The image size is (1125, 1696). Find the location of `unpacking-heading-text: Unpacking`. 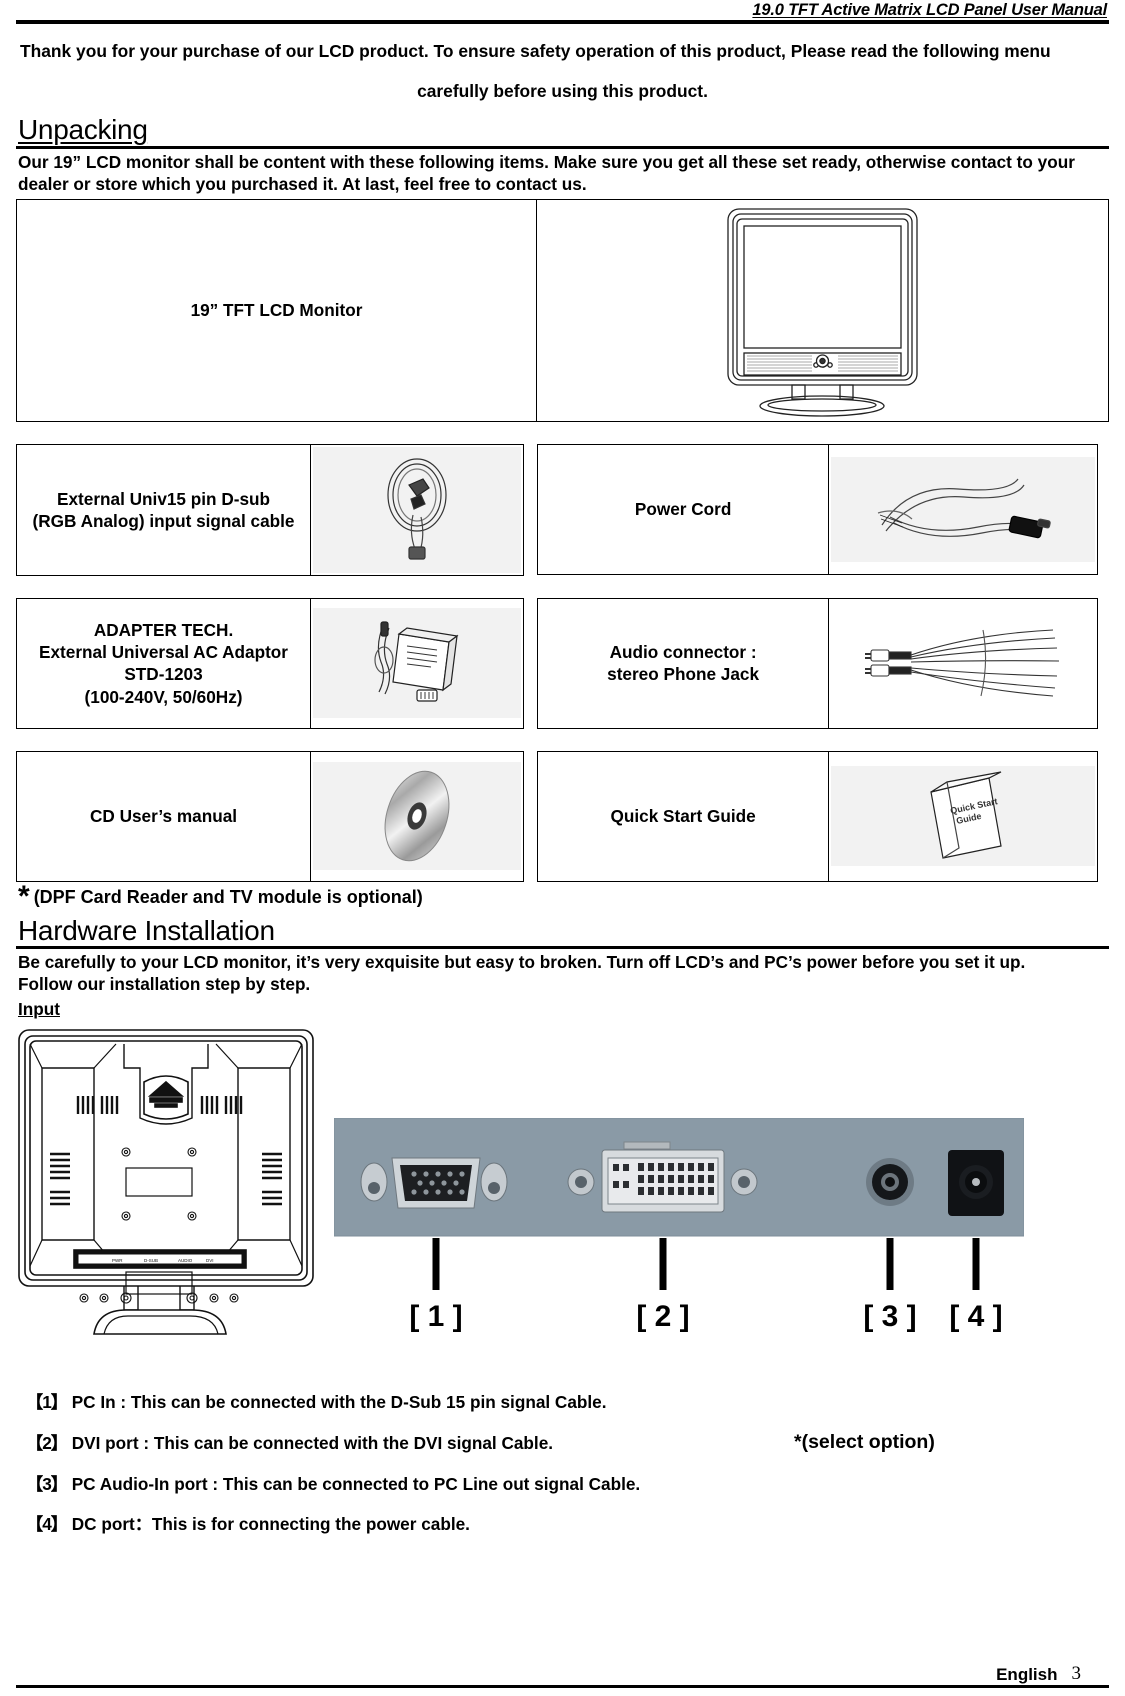

unpacking-heading-text: Unpacking is located at coordinates (83, 130).